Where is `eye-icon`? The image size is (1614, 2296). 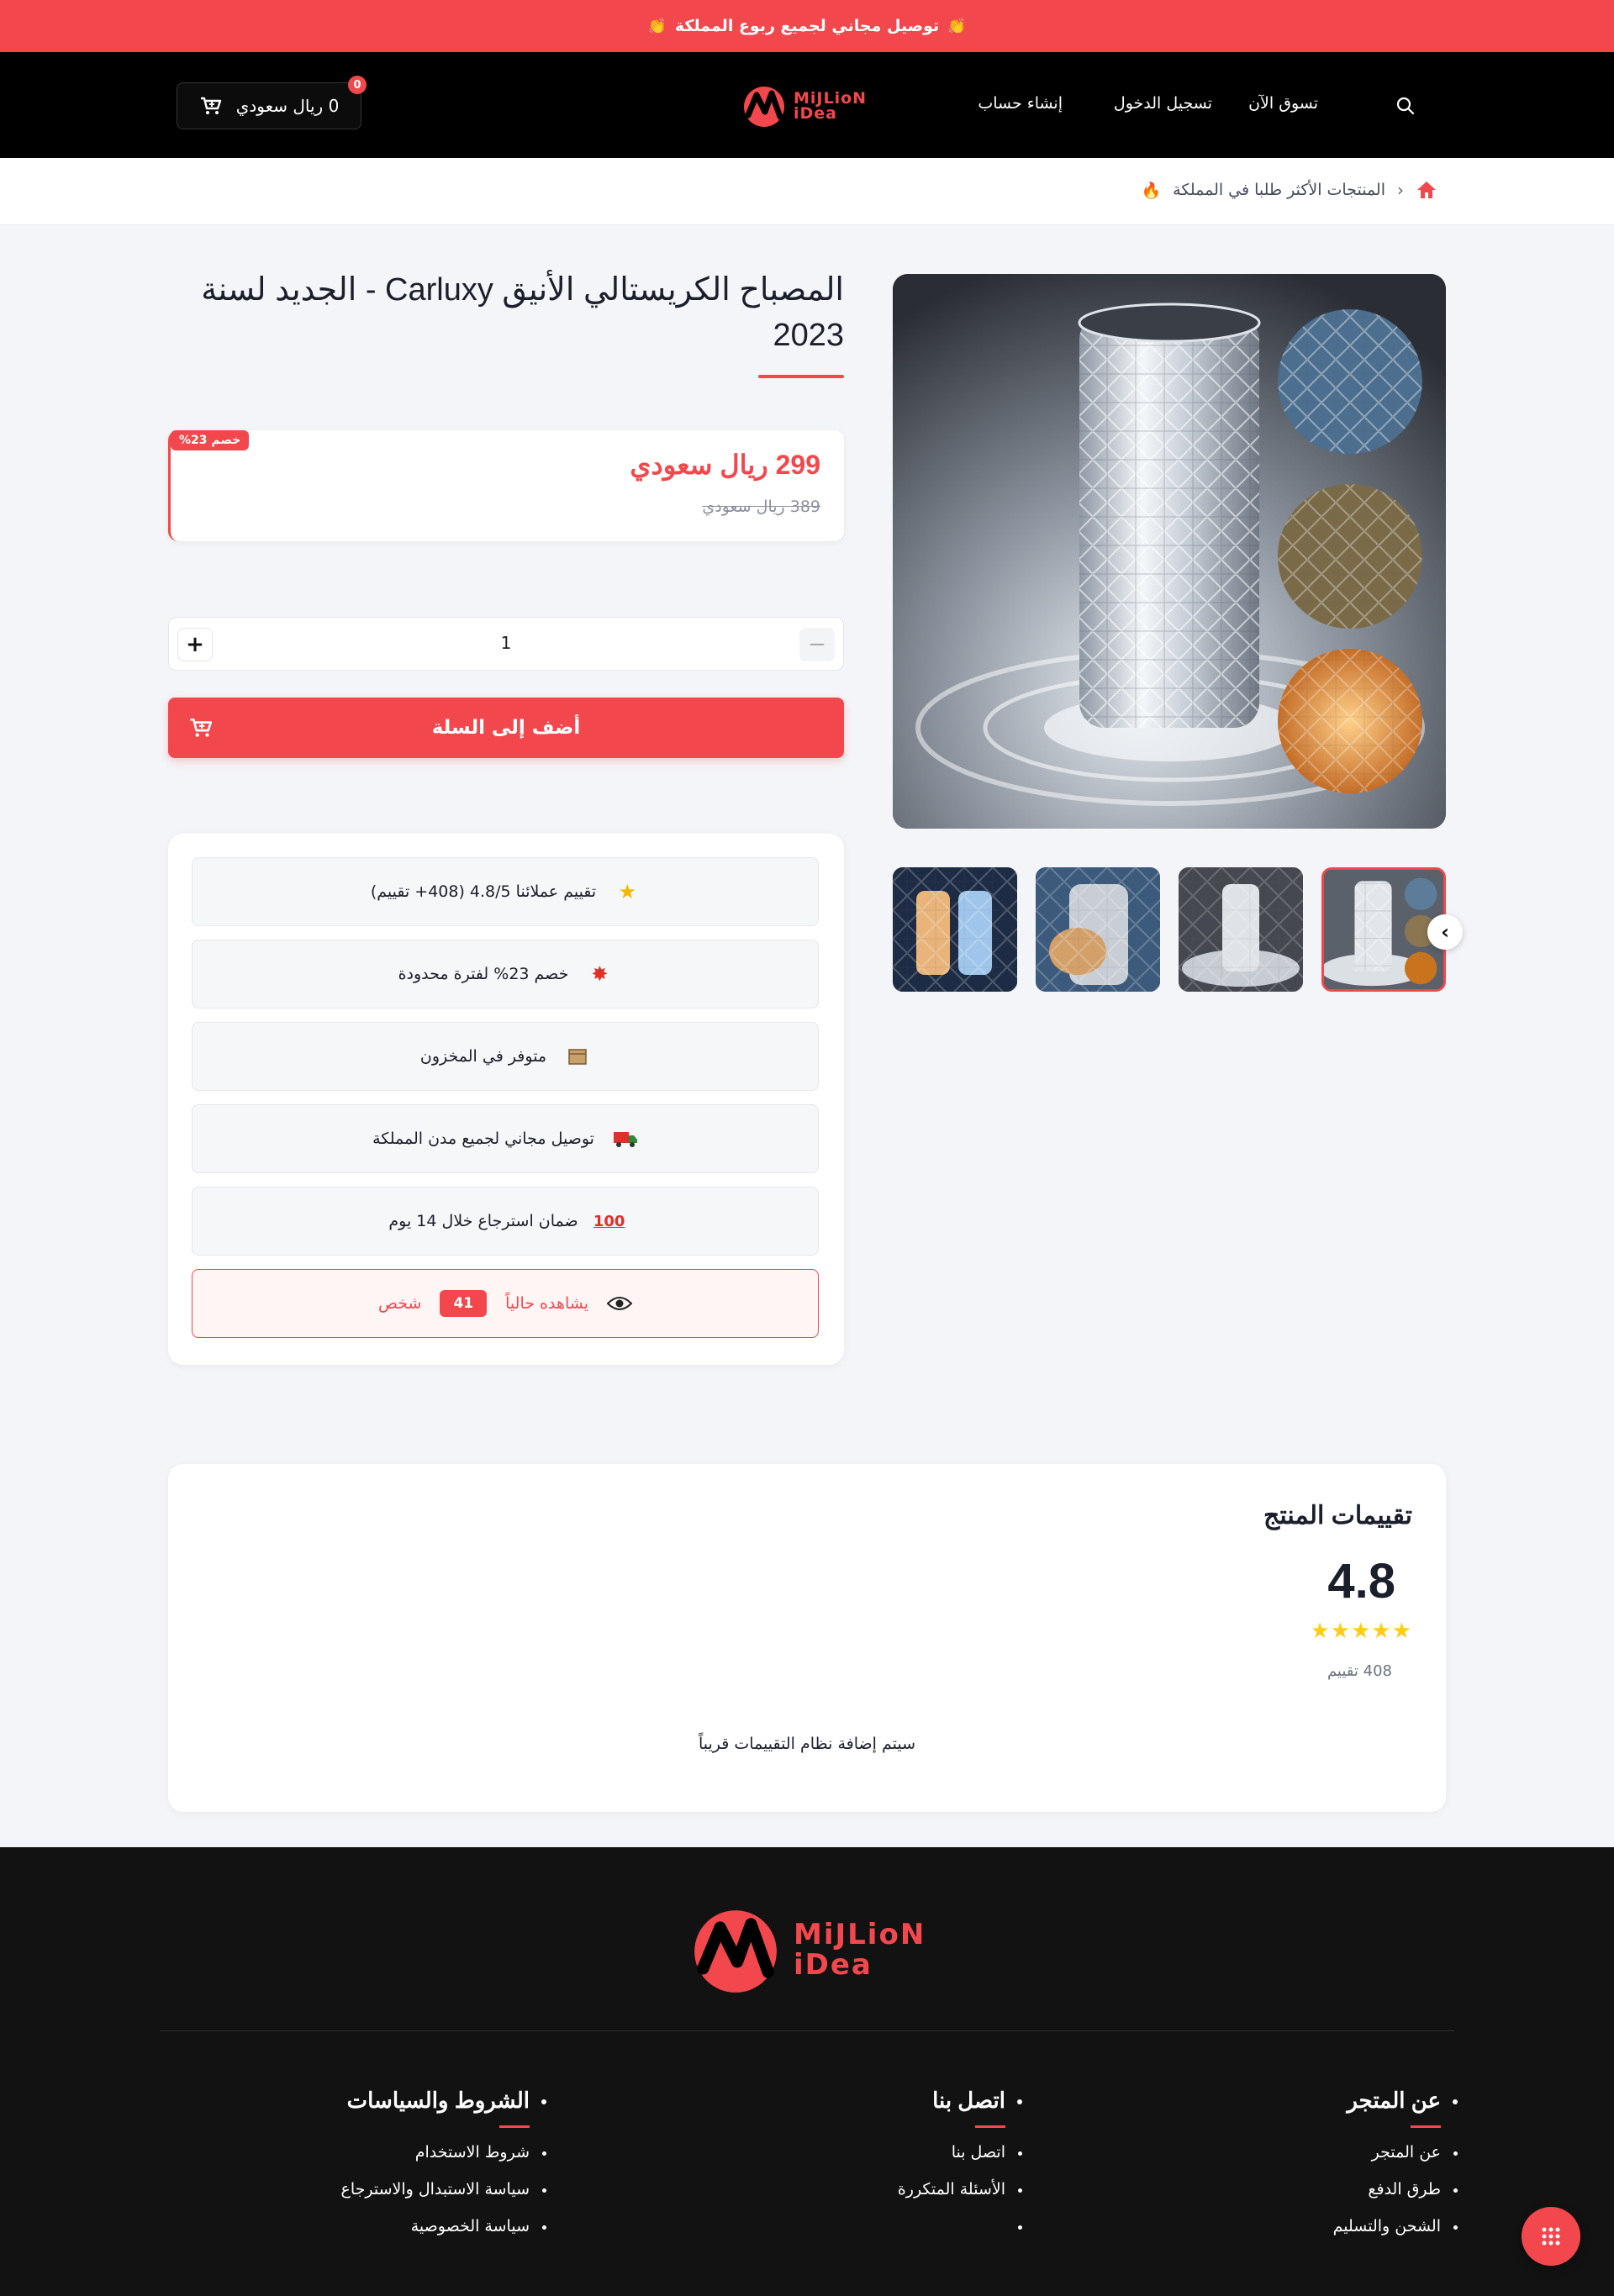 eye-icon is located at coordinates (619, 1303).